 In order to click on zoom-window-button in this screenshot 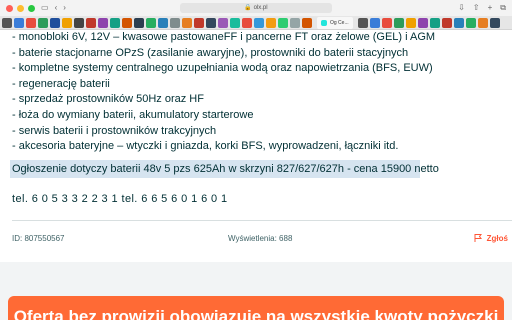, I will do `click(31, 8)`.